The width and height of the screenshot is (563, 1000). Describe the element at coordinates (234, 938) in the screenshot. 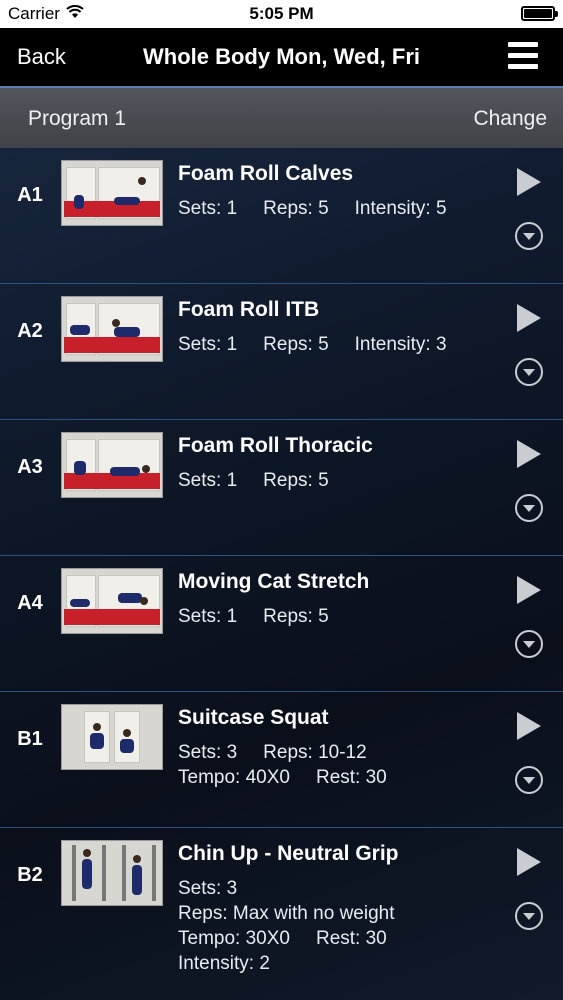

I see `exercise-detail: Tempo: 30X0` at that location.